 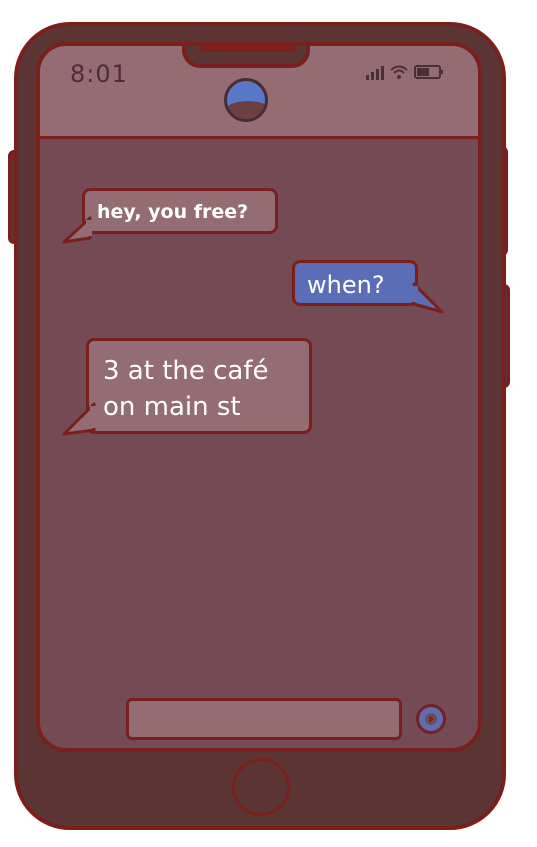 What do you see at coordinates (375, 72) in the screenshot?
I see `signal-bars-icon` at bounding box center [375, 72].